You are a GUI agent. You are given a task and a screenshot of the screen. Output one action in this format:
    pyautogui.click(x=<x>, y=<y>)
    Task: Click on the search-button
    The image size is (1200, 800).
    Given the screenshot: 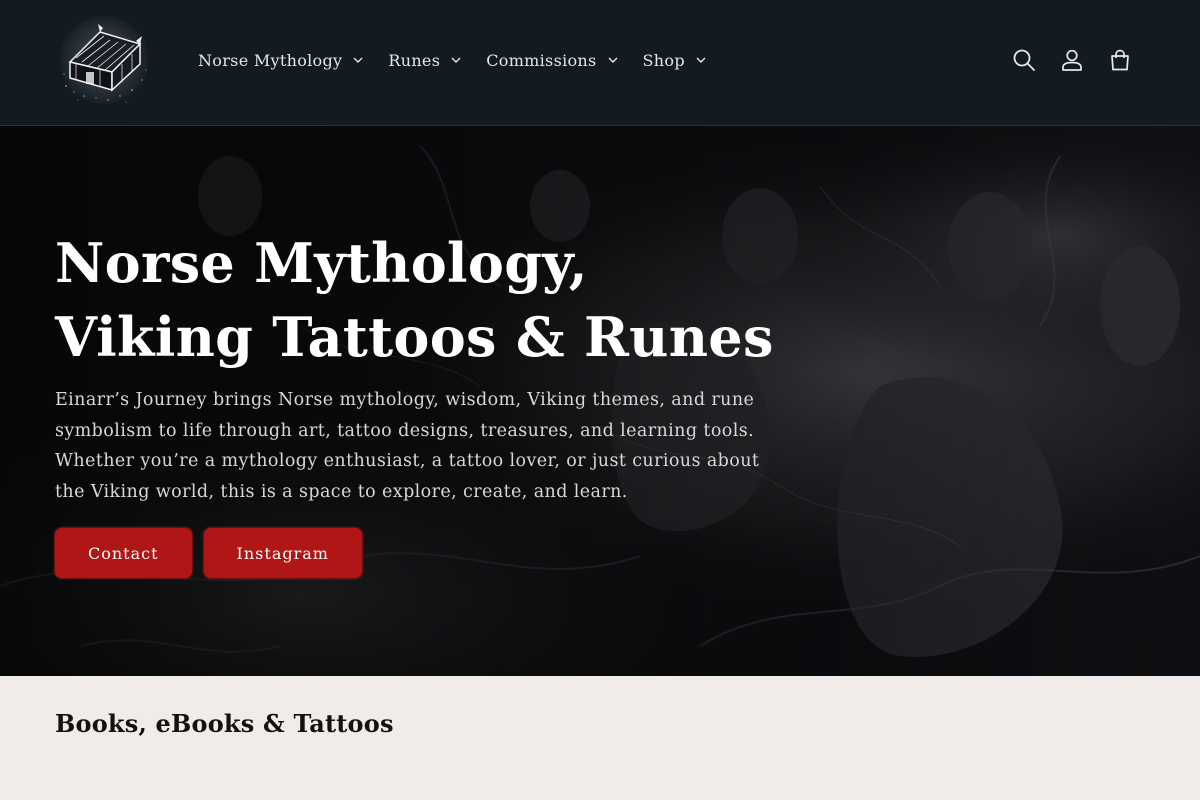 What is the action you would take?
    pyautogui.click(x=1024, y=60)
    